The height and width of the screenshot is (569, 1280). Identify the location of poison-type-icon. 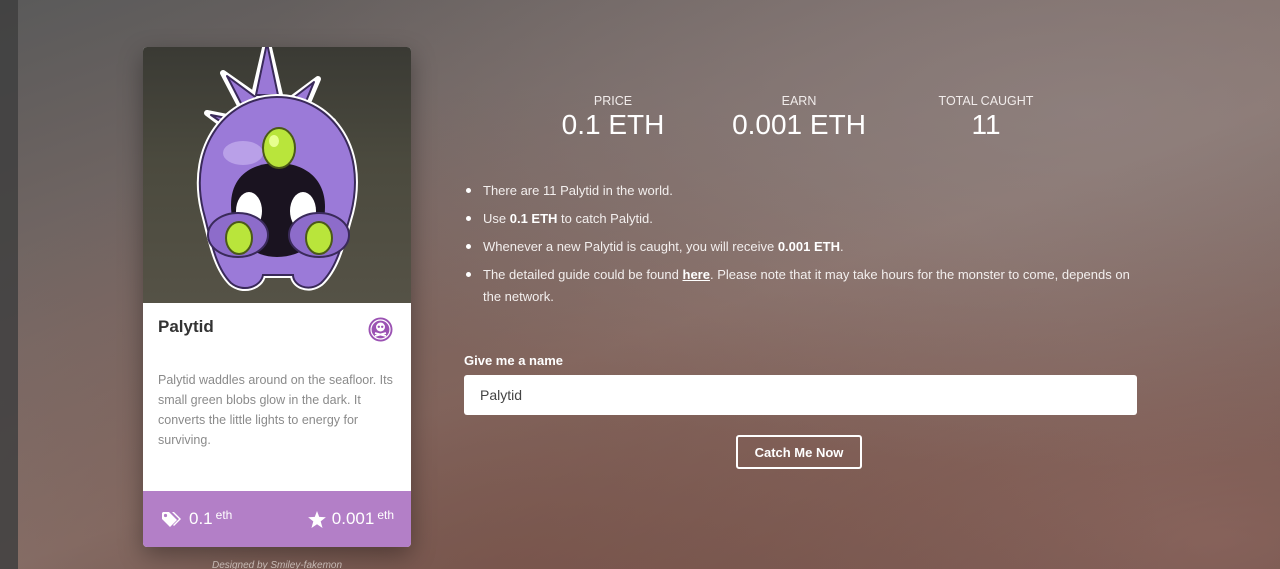
(380, 329).